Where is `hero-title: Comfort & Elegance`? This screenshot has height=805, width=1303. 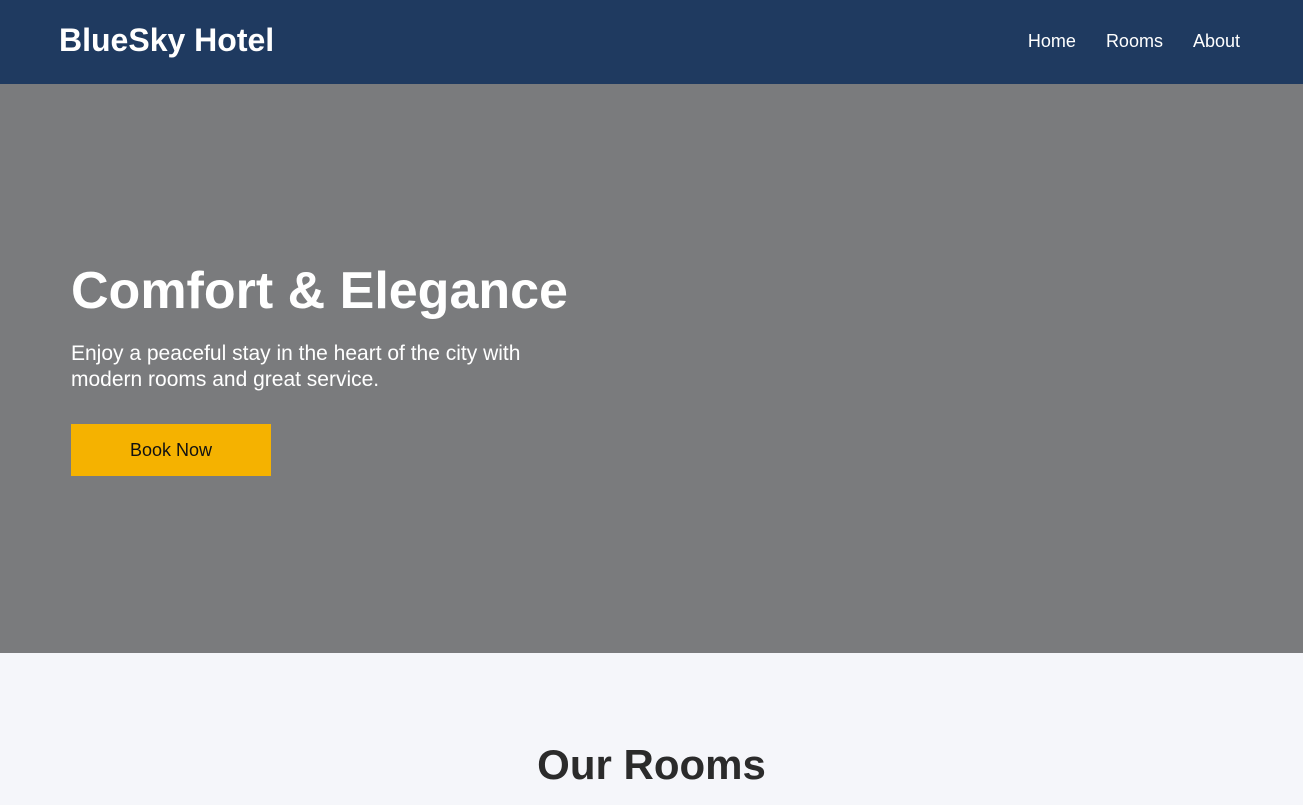 hero-title: Comfort & Elegance is located at coordinates (319, 291).